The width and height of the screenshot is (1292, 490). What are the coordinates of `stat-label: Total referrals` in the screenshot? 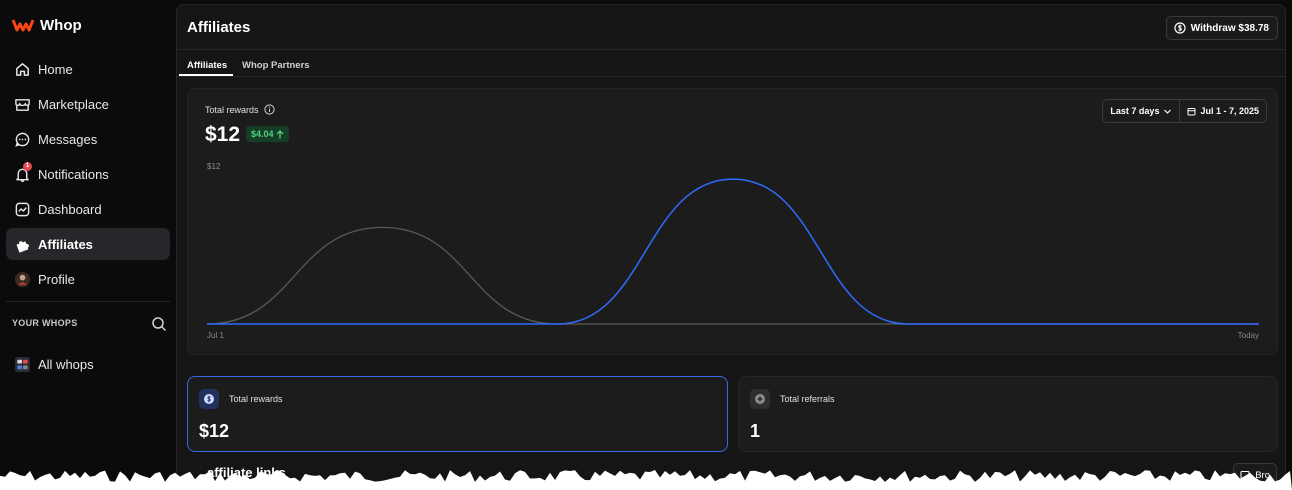 It's located at (807, 399).